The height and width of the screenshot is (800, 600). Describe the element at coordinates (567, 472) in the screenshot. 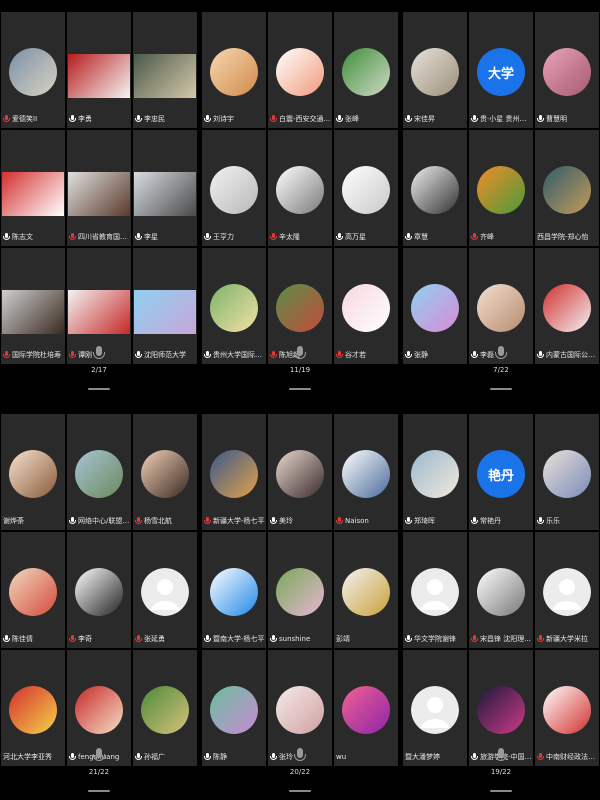

I see `participant-tile: 乐乐` at that location.